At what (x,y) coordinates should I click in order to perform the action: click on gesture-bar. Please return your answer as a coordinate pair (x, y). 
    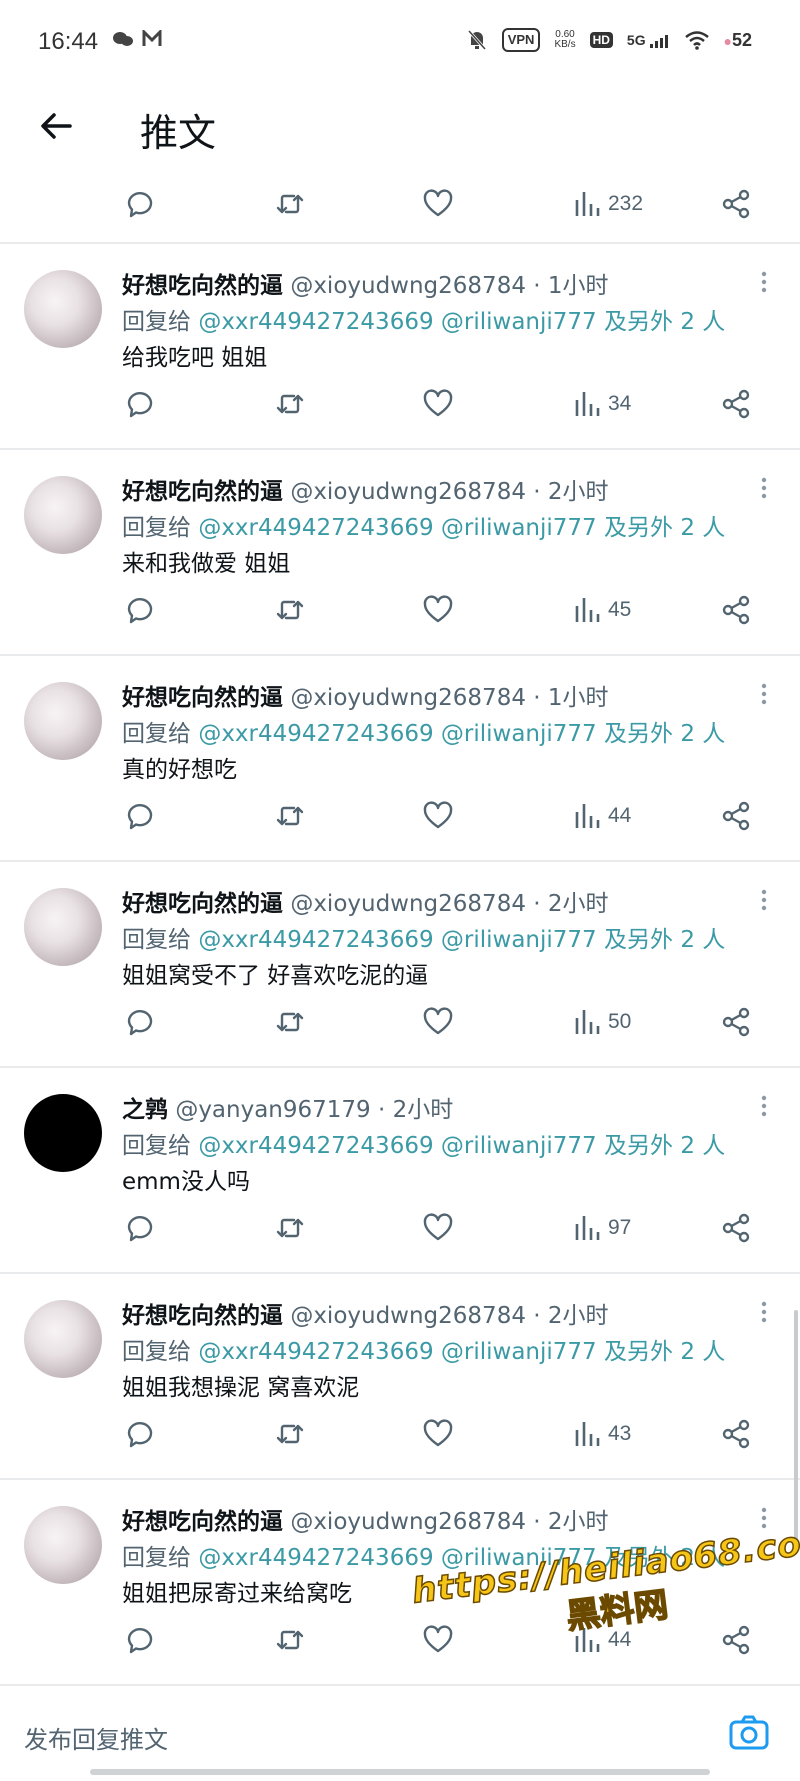
    Looking at the image, I should click on (400, 1772).